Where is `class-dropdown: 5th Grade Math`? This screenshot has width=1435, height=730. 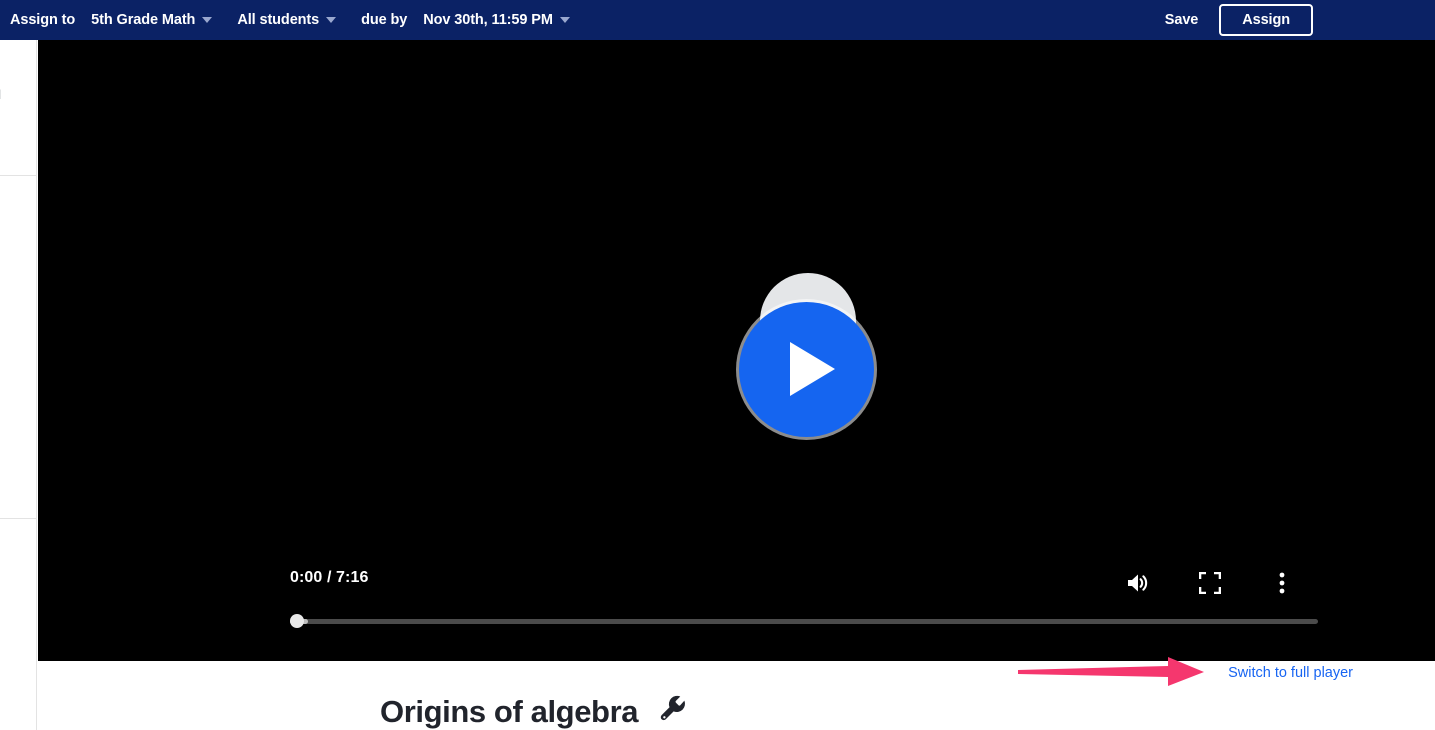
class-dropdown: 5th Grade Math is located at coordinates (152, 20).